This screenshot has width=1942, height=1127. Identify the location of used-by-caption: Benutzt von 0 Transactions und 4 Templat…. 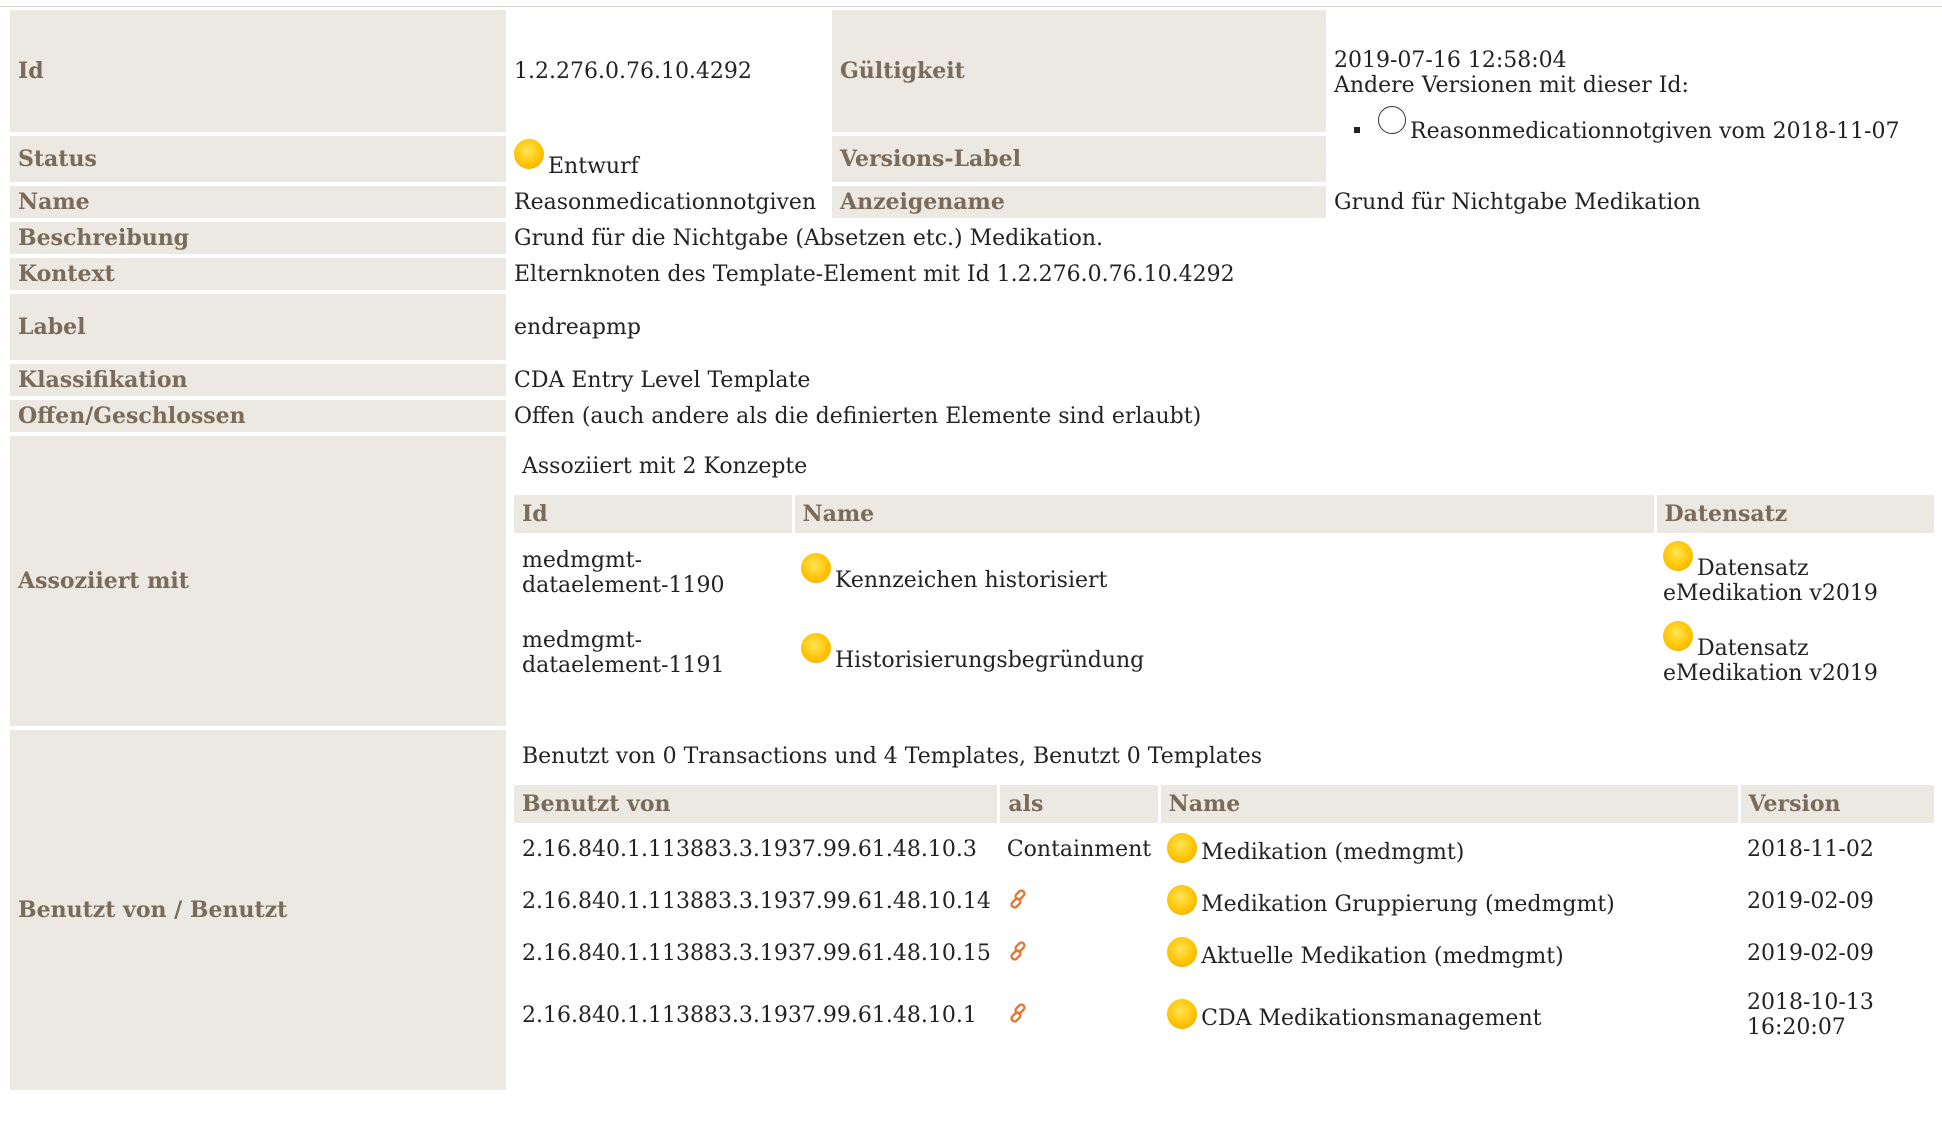
(892, 756).